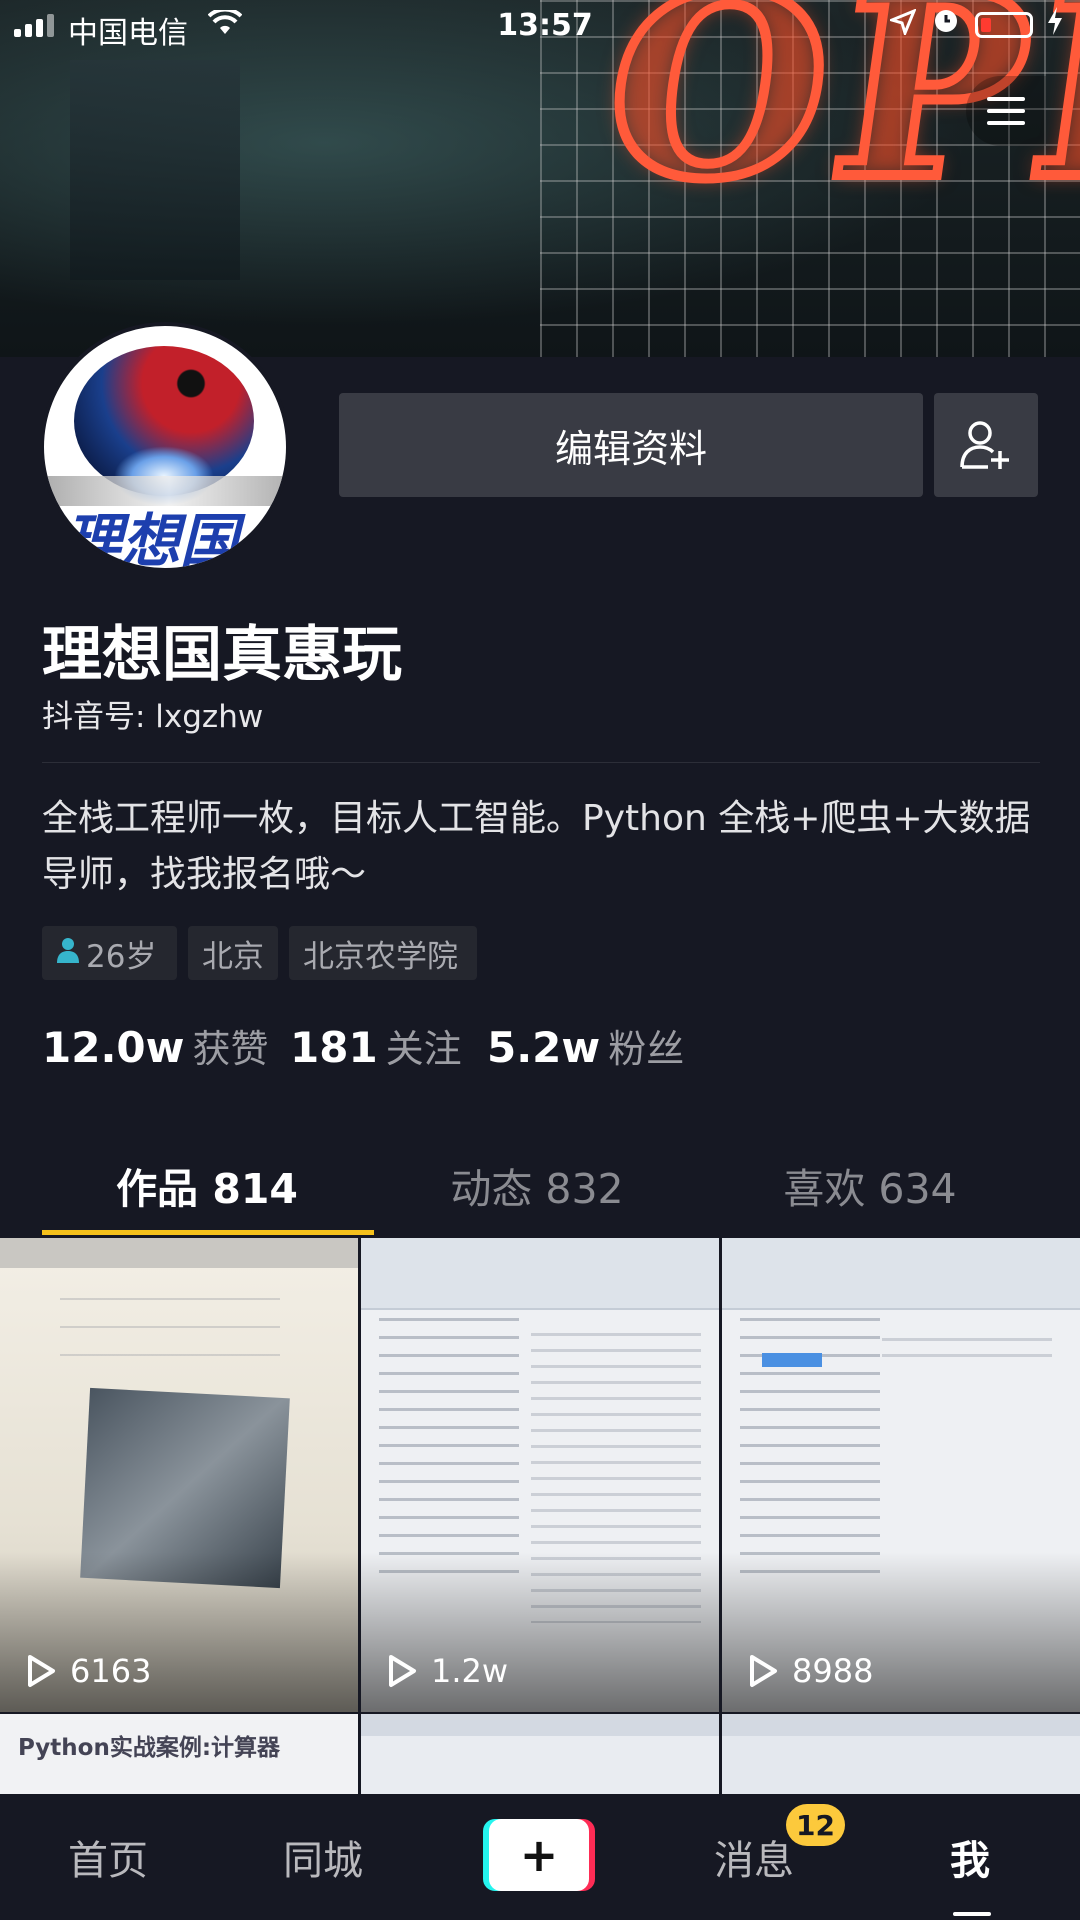  I want to click on plus-icon: +, so click(539, 1855).